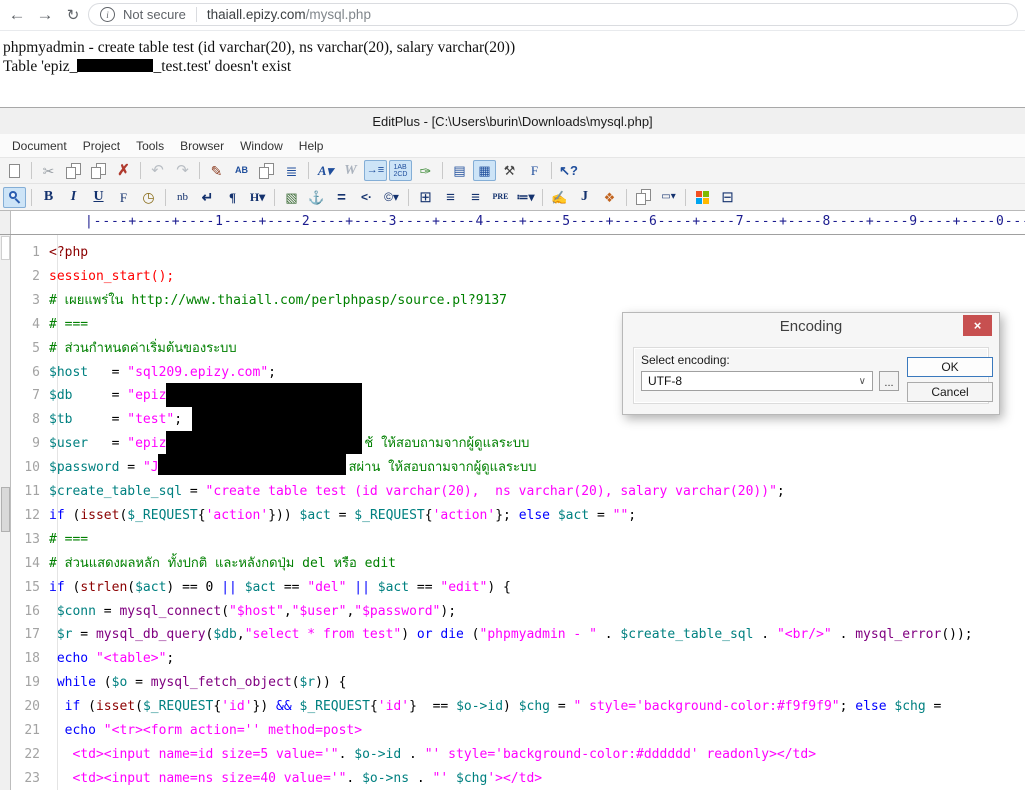 Image resolution: width=1025 pixels, height=790 pixels. What do you see at coordinates (500, 197) in the screenshot?
I see `preformatted-icon: PRE` at bounding box center [500, 197].